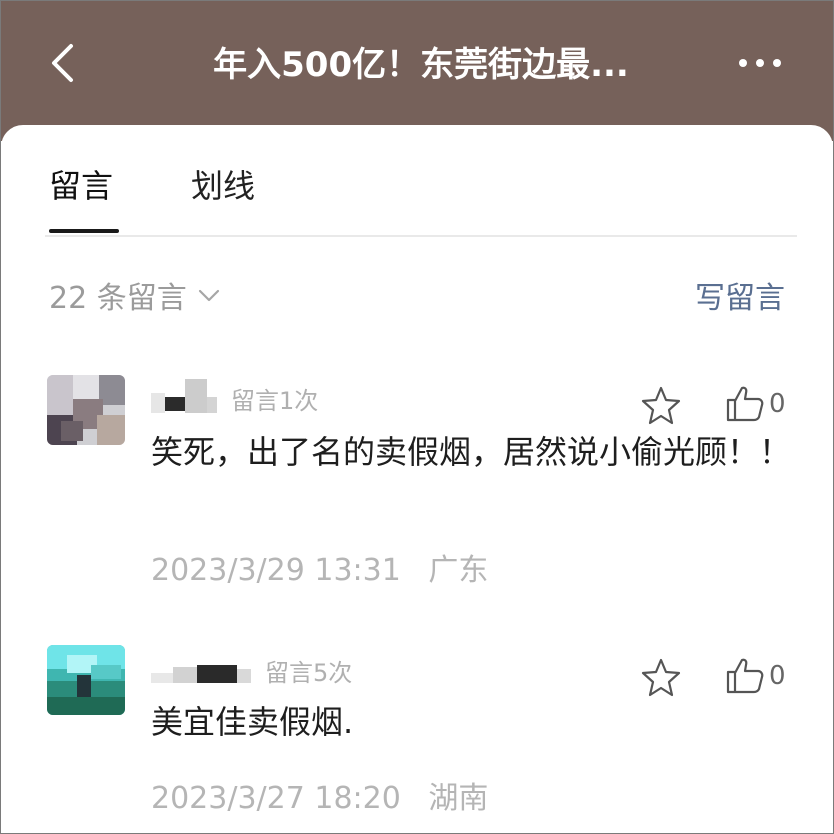 This screenshot has width=834, height=834. Describe the element at coordinates (223, 184) in the screenshot. I see `tab-highlights: 划线` at that location.